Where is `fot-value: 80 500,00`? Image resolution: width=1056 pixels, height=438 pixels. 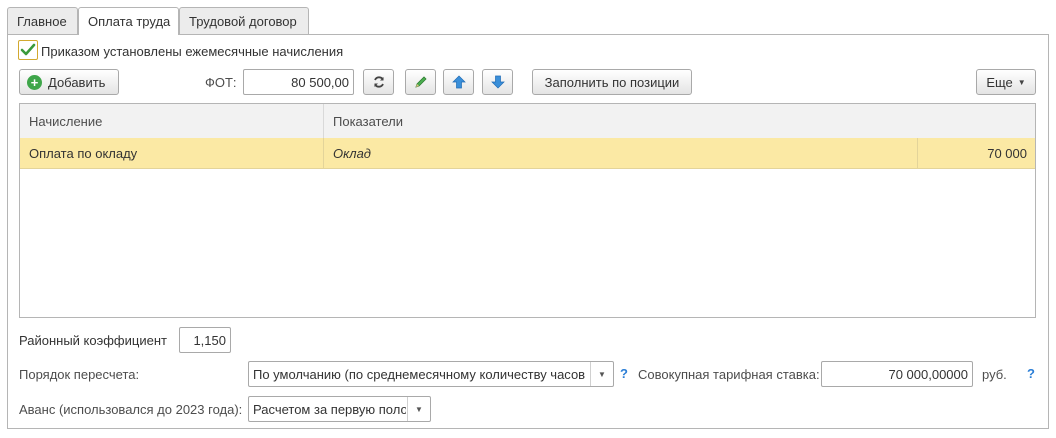 fot-value: 80 500,00 is located at coordinates (320, 82).